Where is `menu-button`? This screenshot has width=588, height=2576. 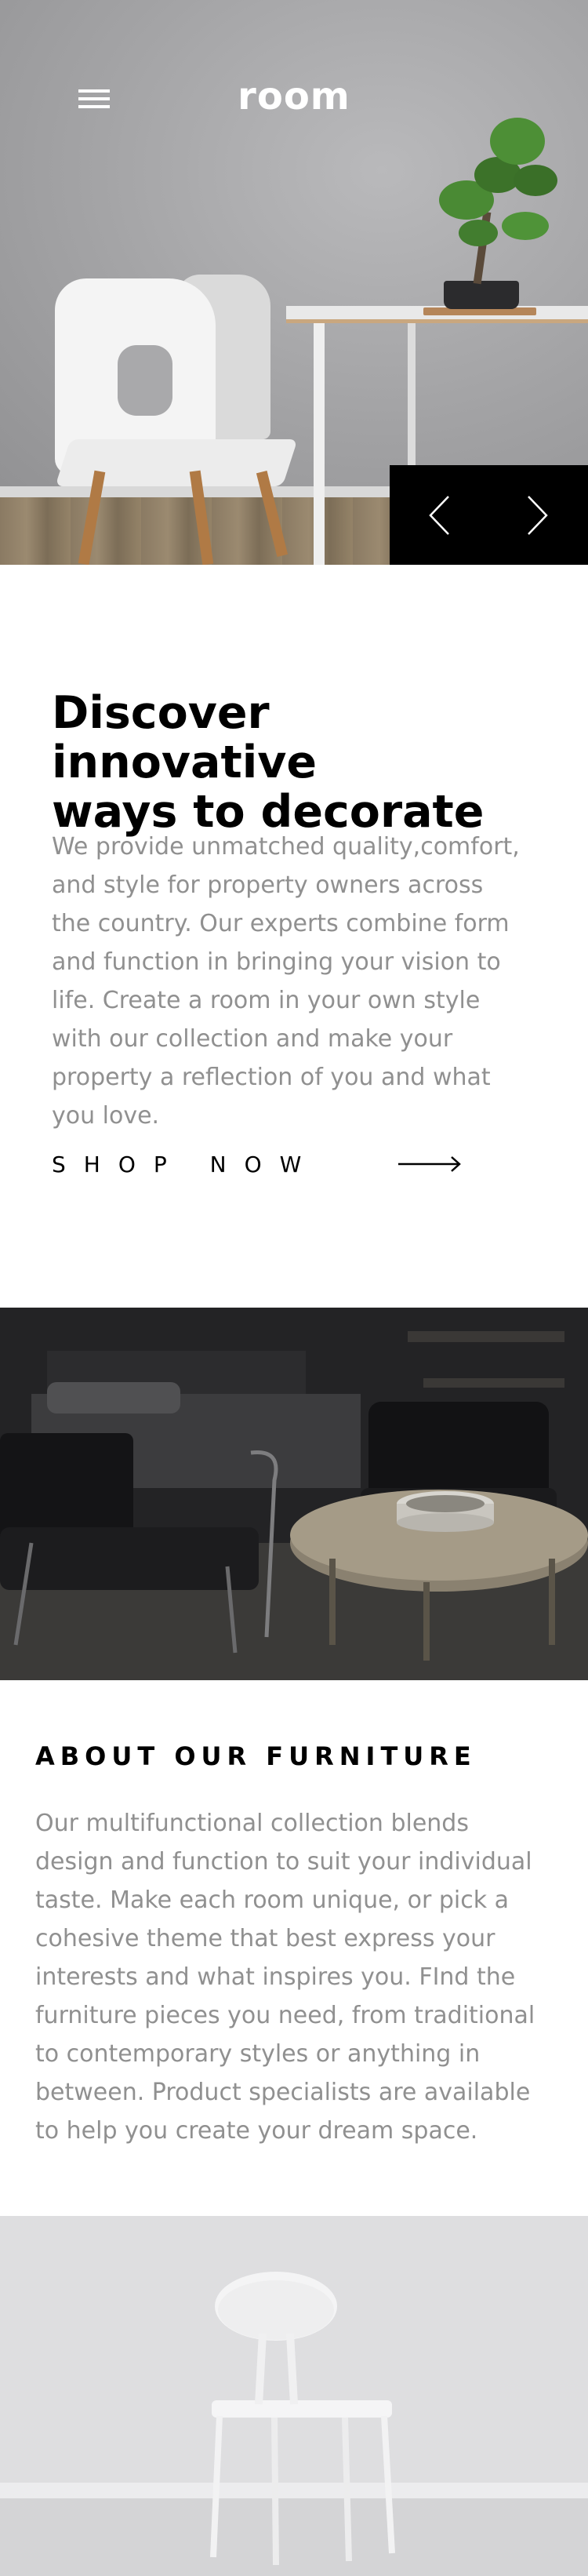
menu-button is located at coordinates (94, 98).